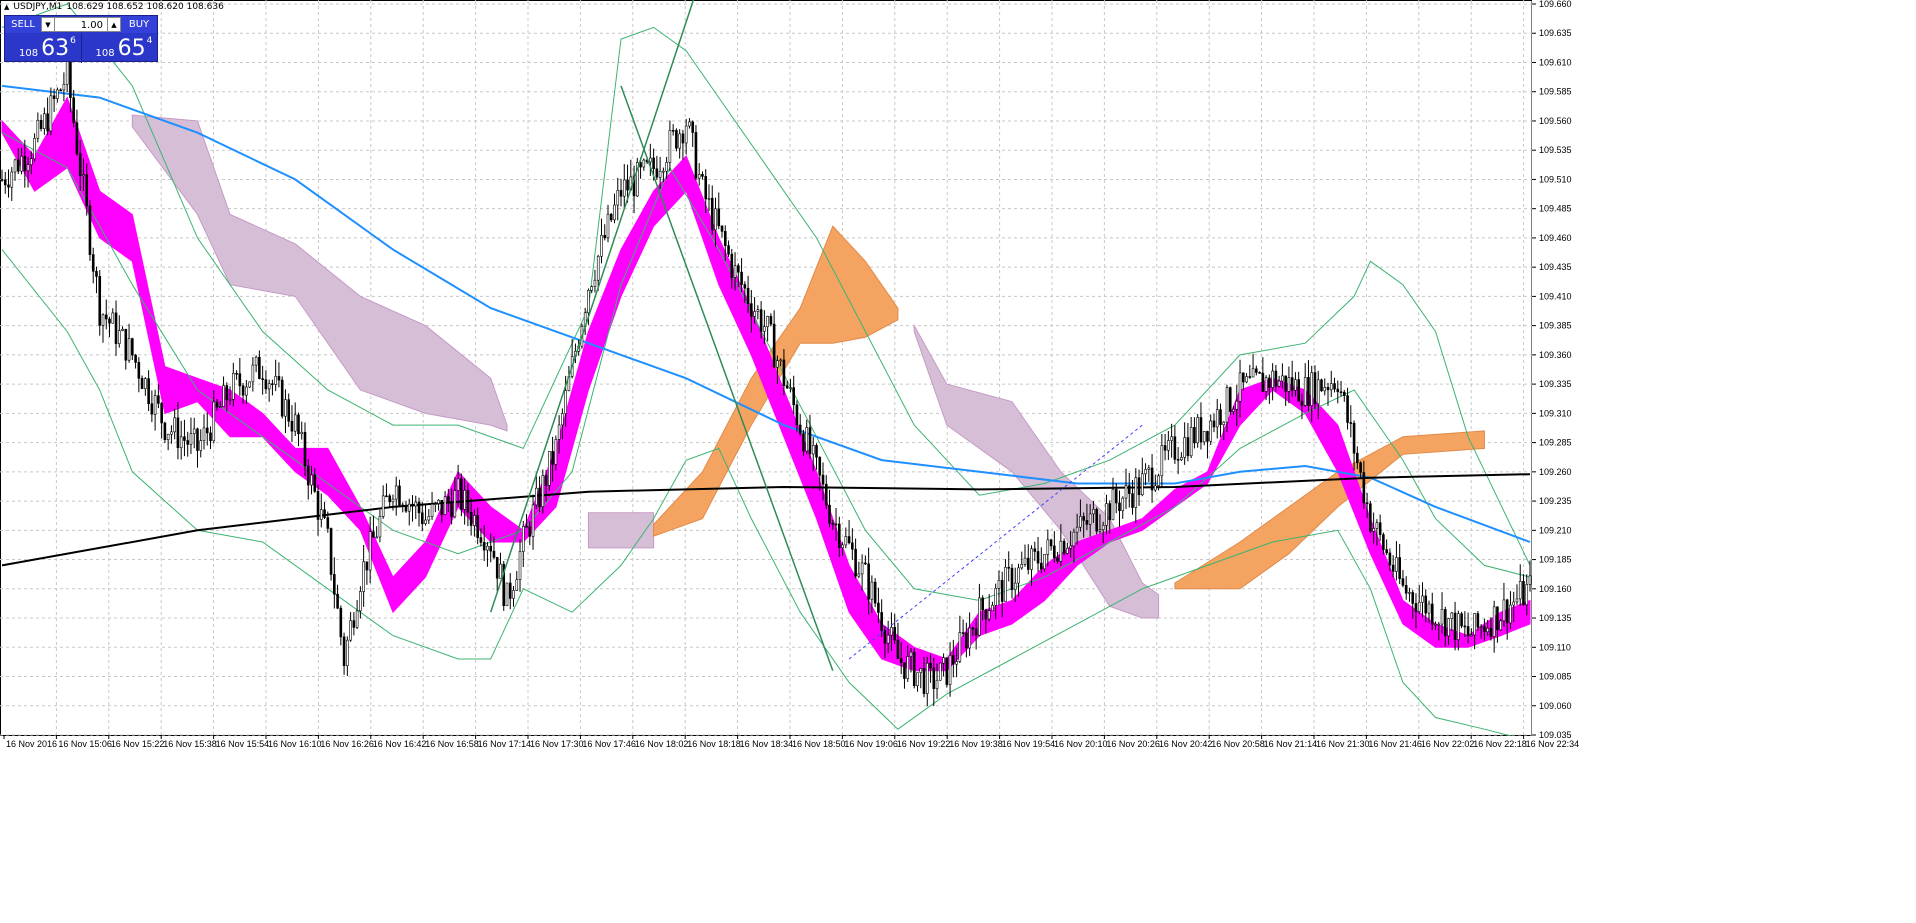  I want to click on time-tick-label: 16 Nov 20:26, so click(1133, 744).